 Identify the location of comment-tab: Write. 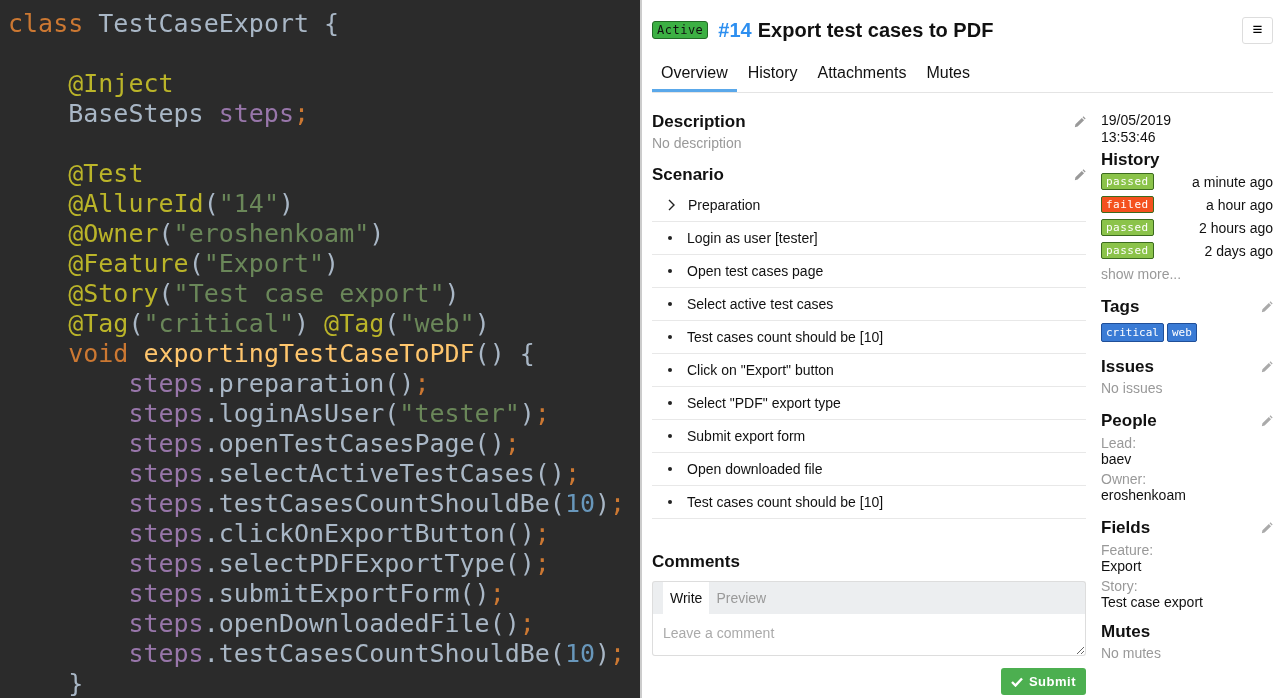
(686, 598).